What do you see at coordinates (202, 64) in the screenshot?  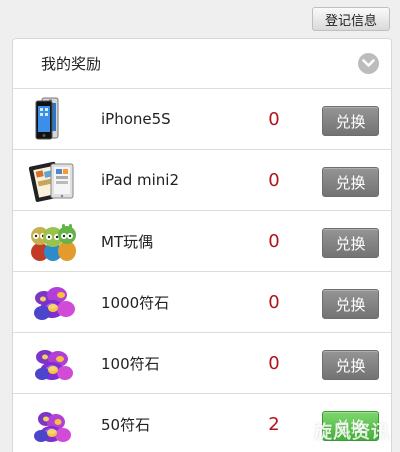 I see `rewards-header: 我的奖励` at bounding box center [202, 64].